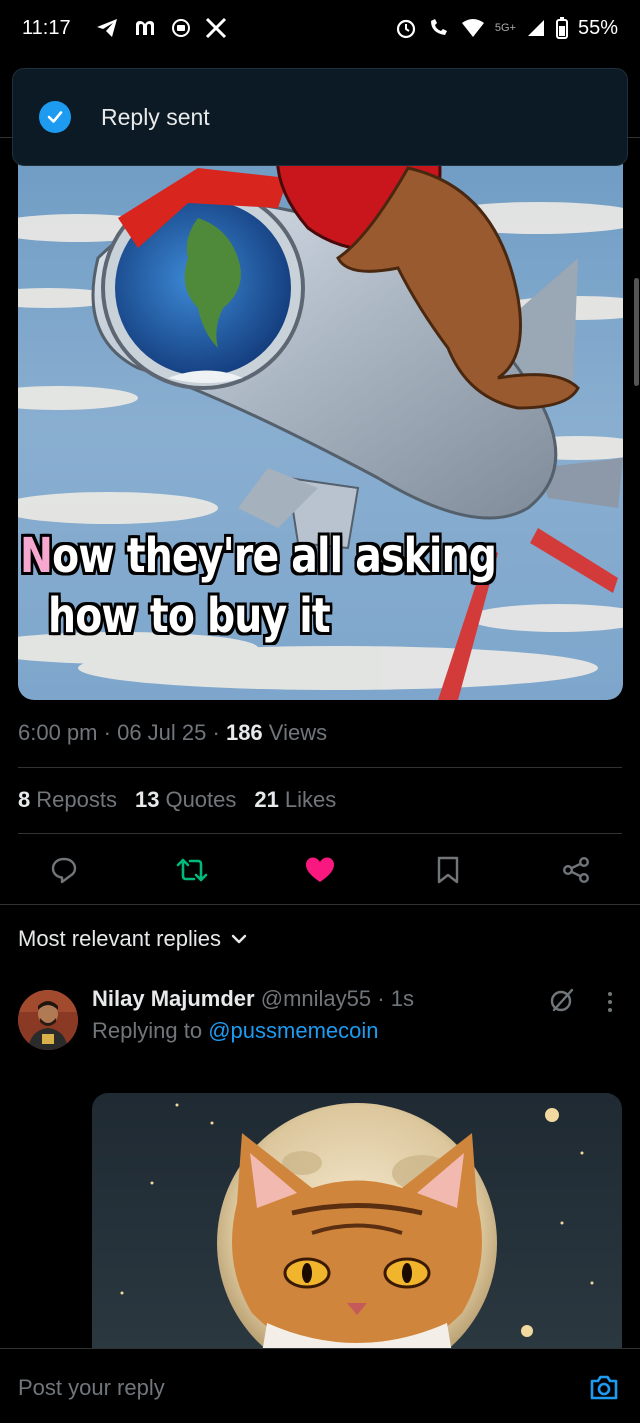 This screenshot has width=640, height=1423. I want to click on replying-to-line: Replying to @pussmemecoin, so click(235, 1031).